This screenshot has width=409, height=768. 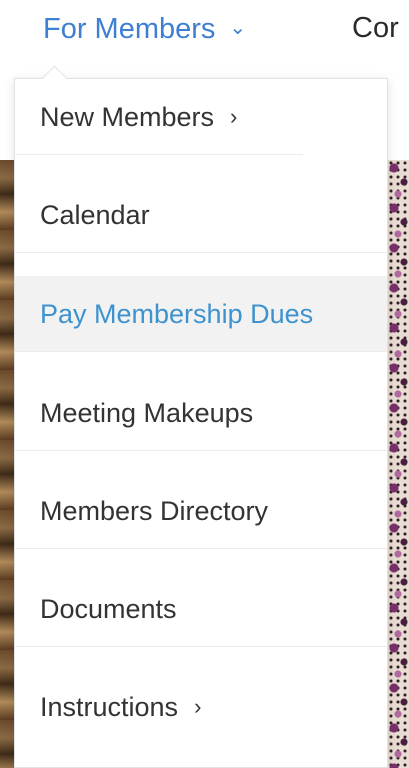 I want to click on top-navigation: For Members ⌄ Cor, so click(x=204, y=30).